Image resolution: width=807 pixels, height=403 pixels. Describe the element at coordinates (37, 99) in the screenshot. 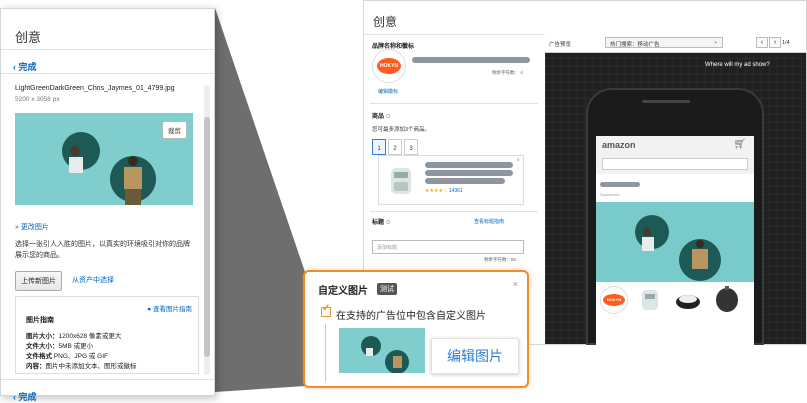

I see `image-dimensions: 5200 x 3058 px` at that location.